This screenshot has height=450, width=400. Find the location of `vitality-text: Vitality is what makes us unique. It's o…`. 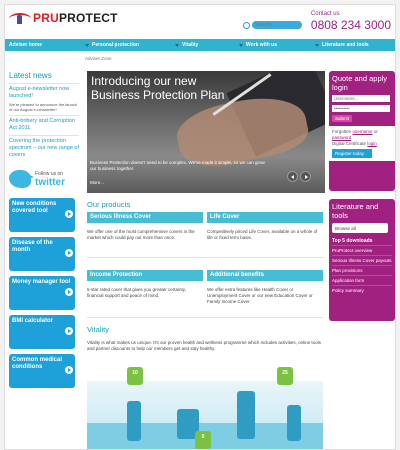

vitality-text: Vitality is what makes us unique. It's o… is located at coordinates (204, 345).